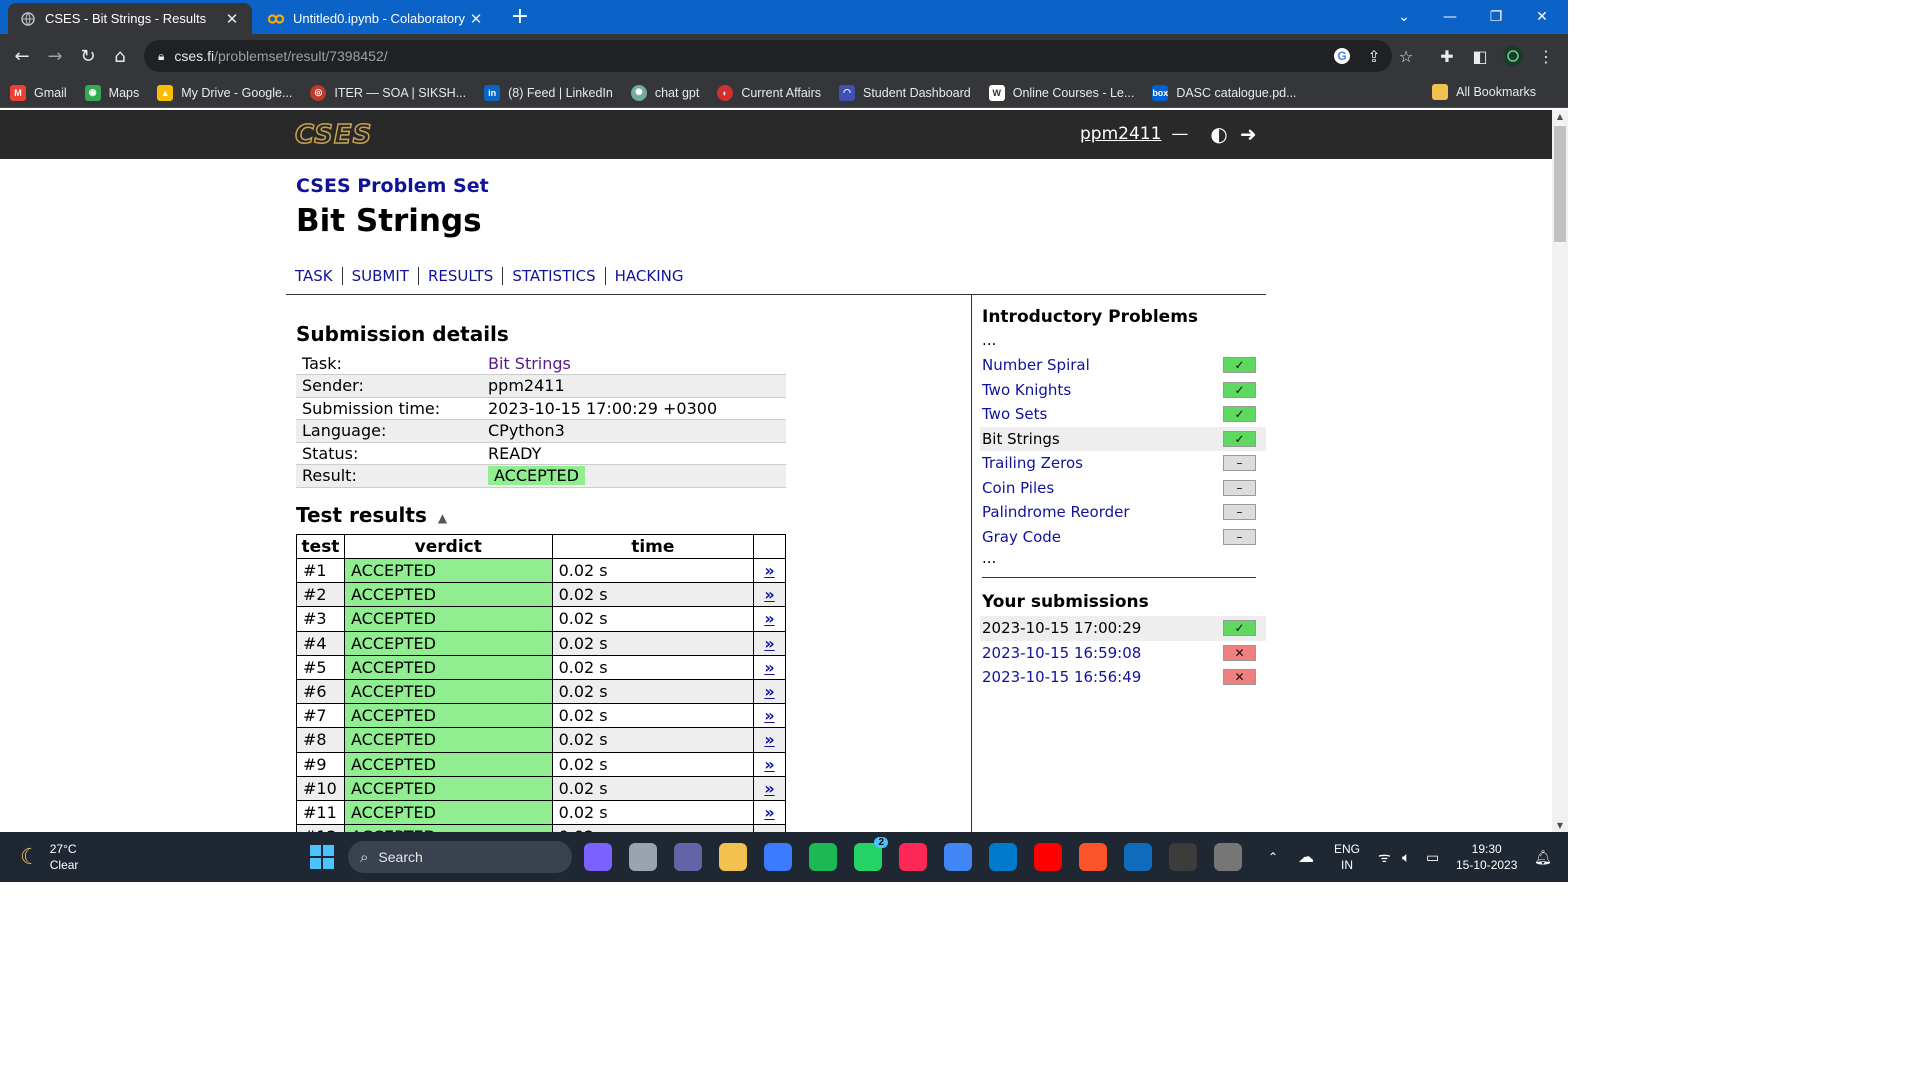 The width and height of the screenshot is (1920, 1080). What do you see at coordinates (1543, 857) in the screenshot?
I see `notification-bell-icon: 🔔︎` at bounding box center [1543, 857].